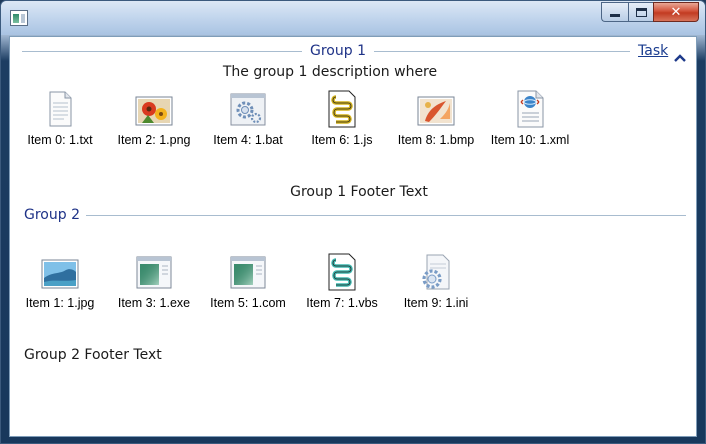 The height and width of the screenshot is (444, 706). I want to click on text-file-icon, so click(60, 109).